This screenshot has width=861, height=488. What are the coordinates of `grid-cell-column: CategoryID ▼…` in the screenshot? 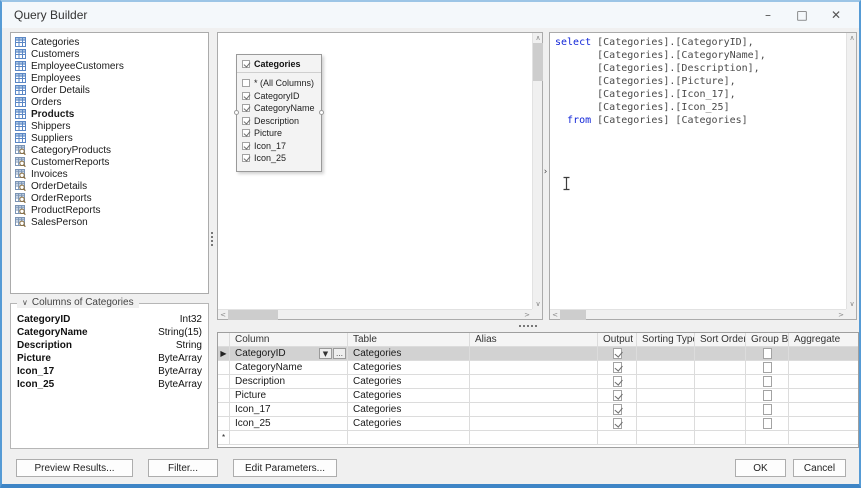 It's located at (289, 353).